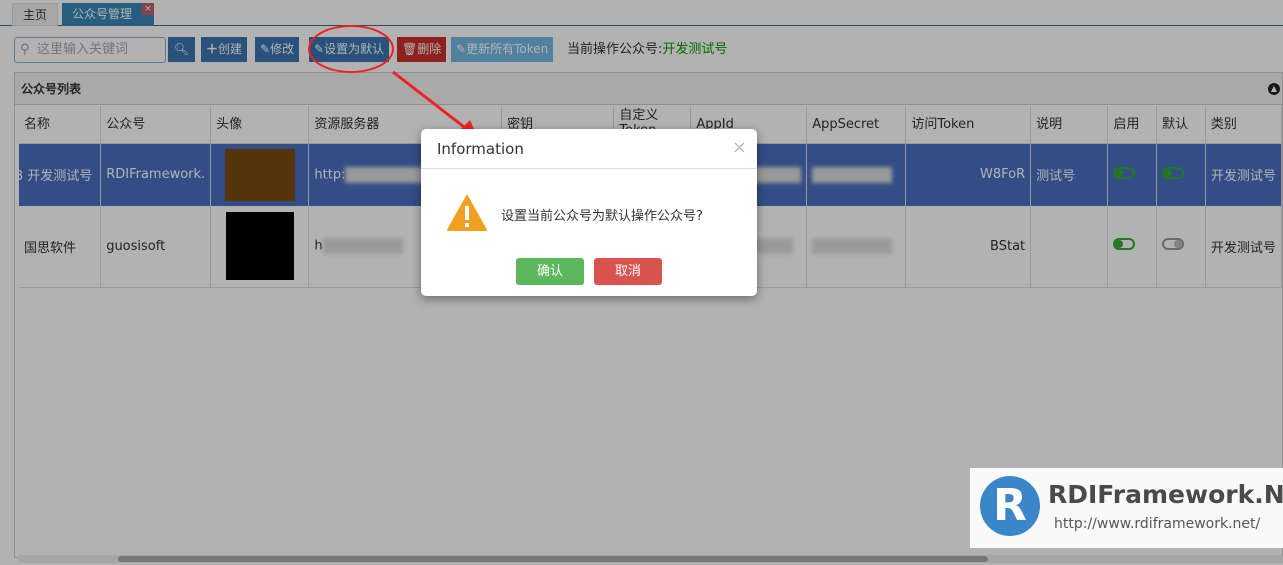 This screenshot has height=565, width=1283. Describe the element at coordinates (602, 216) in the screenshot. I see `dialog-message: 设置当前公众号为默认操作公众号?` at that location.